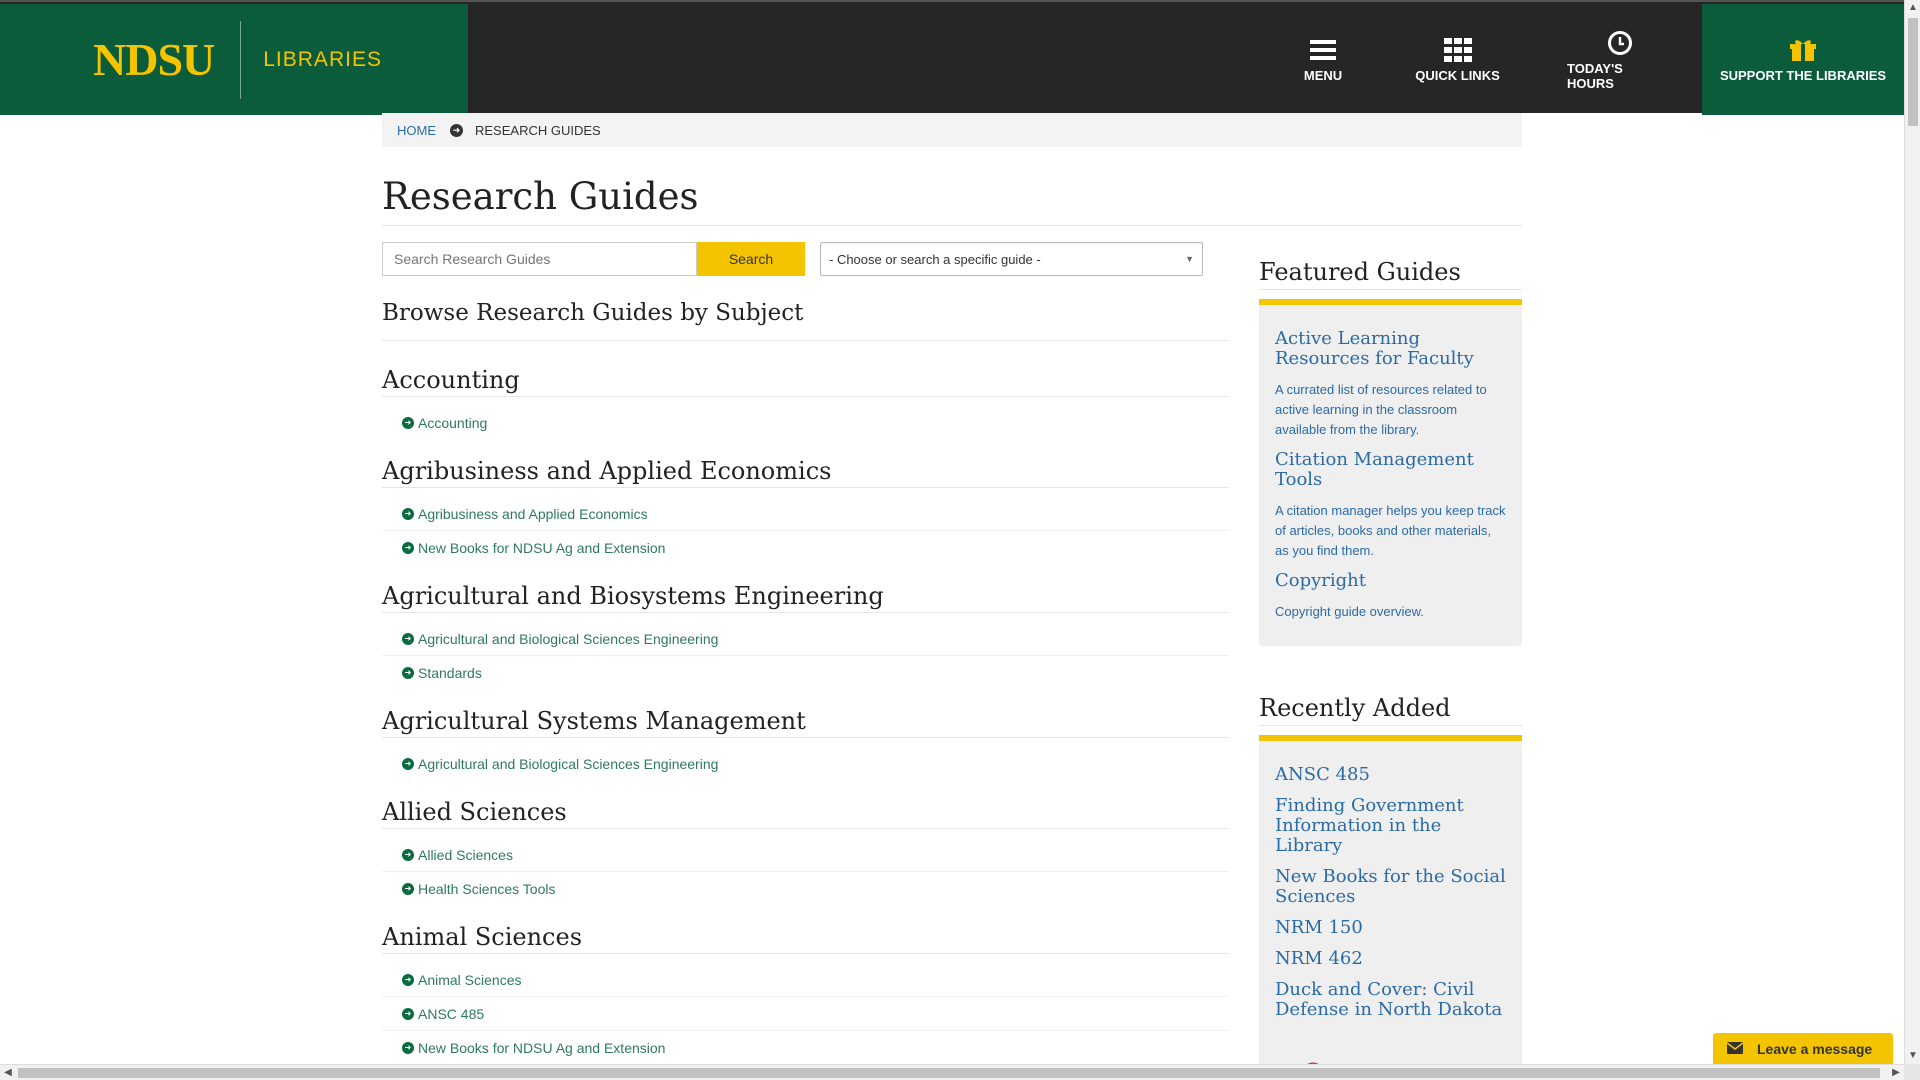 The image size is (1920, 1080). I want to click on subject-heading: Agribusiness and Applied Economics, so click(805, 472).